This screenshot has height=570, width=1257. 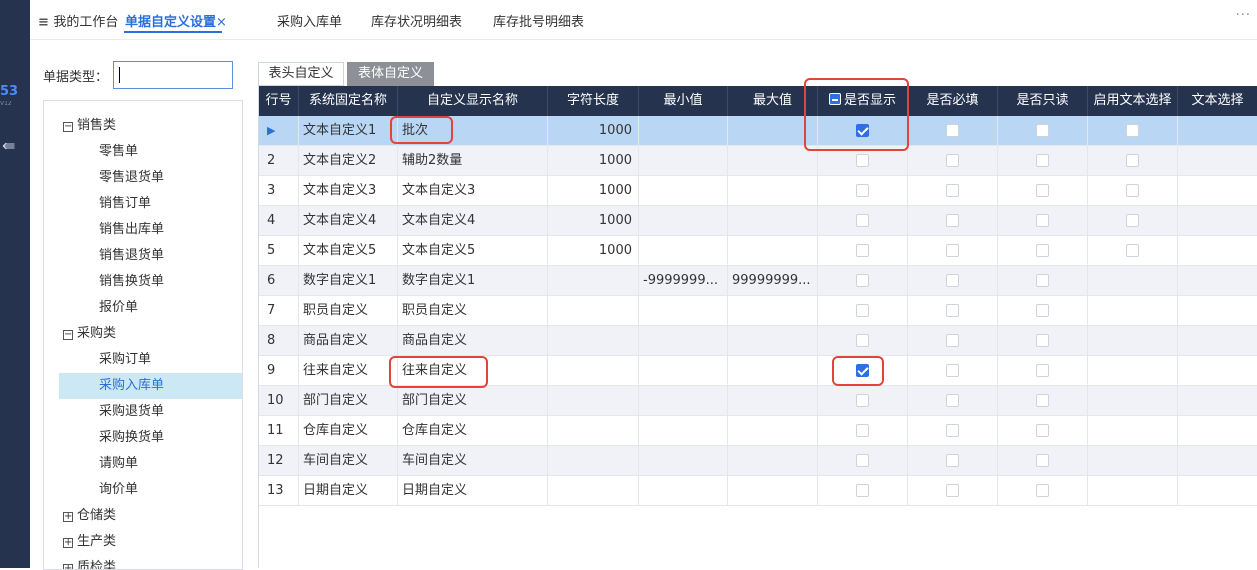 What do you see at coordinates (953, 101) in the screenshot?
I see `column-header: 是否必填` at bounding box center [953, 101].